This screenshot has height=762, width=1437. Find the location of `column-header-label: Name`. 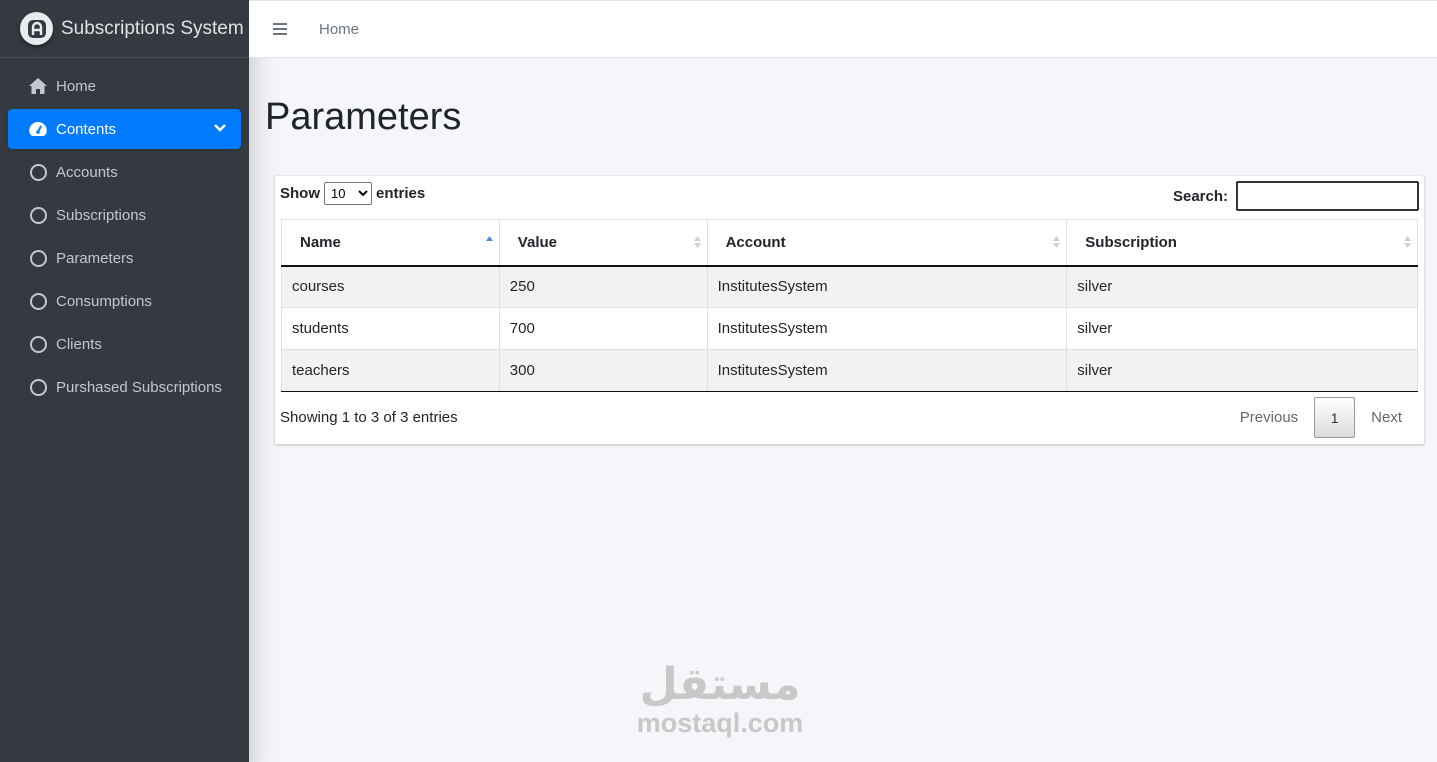

column-header-label: Name is located at coordinates (320, 242).